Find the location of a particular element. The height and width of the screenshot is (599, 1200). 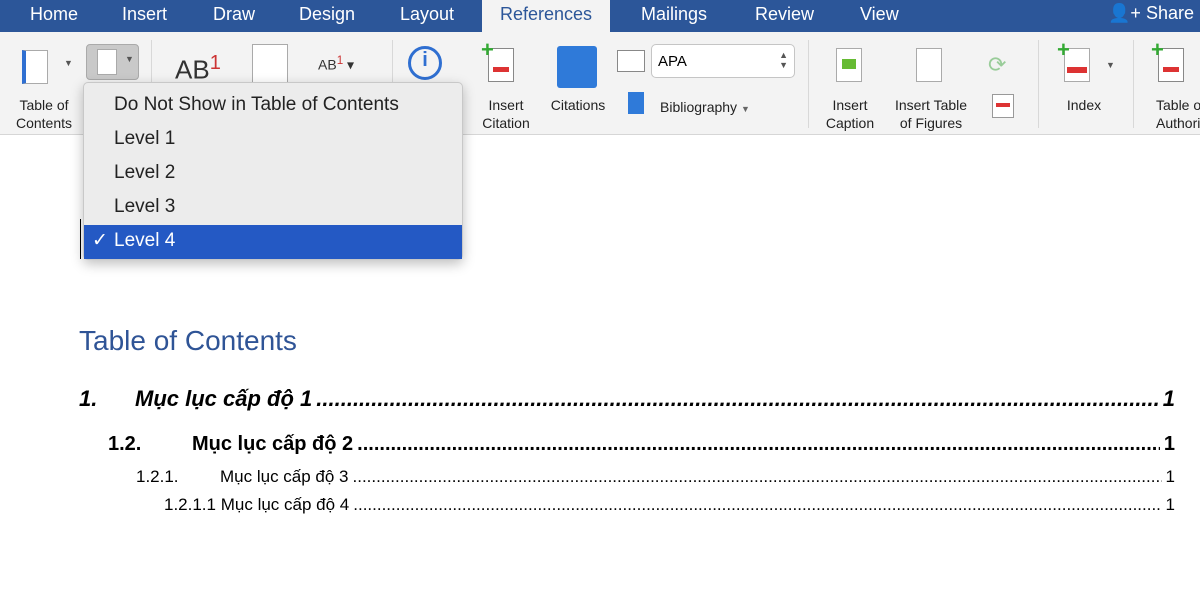

toc-entry-level-1: 1.Mục lục cấp độ 11 is located at coordinates (627, 399).